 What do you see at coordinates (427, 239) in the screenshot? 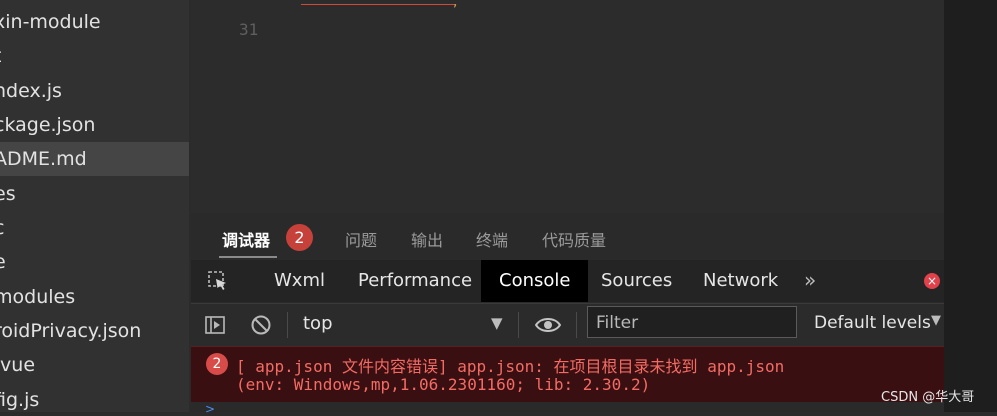
I see `tab-output: 输出` at bounding box center [427, 239].